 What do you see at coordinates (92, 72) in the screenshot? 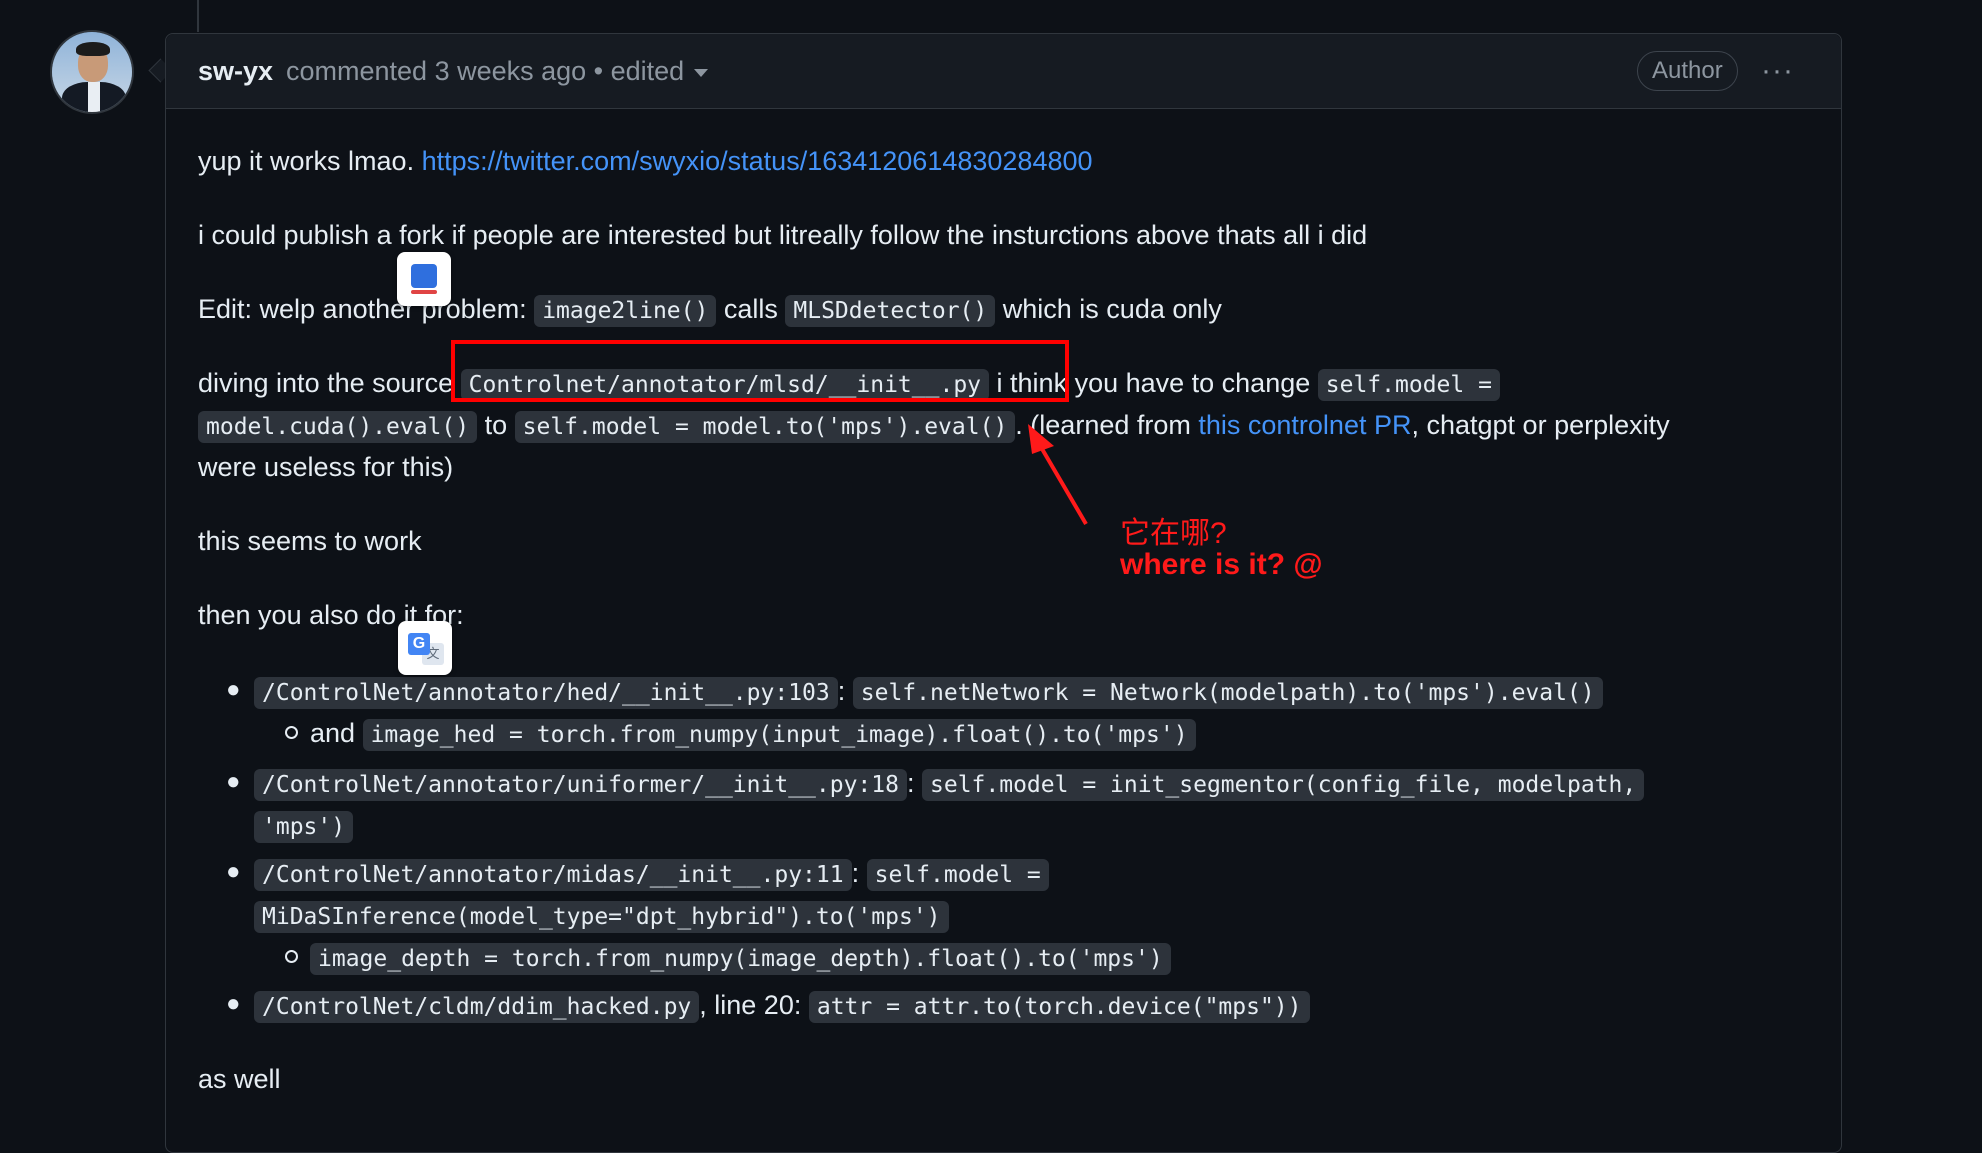
I see `author-avatar` at bounding box center [92, 72].